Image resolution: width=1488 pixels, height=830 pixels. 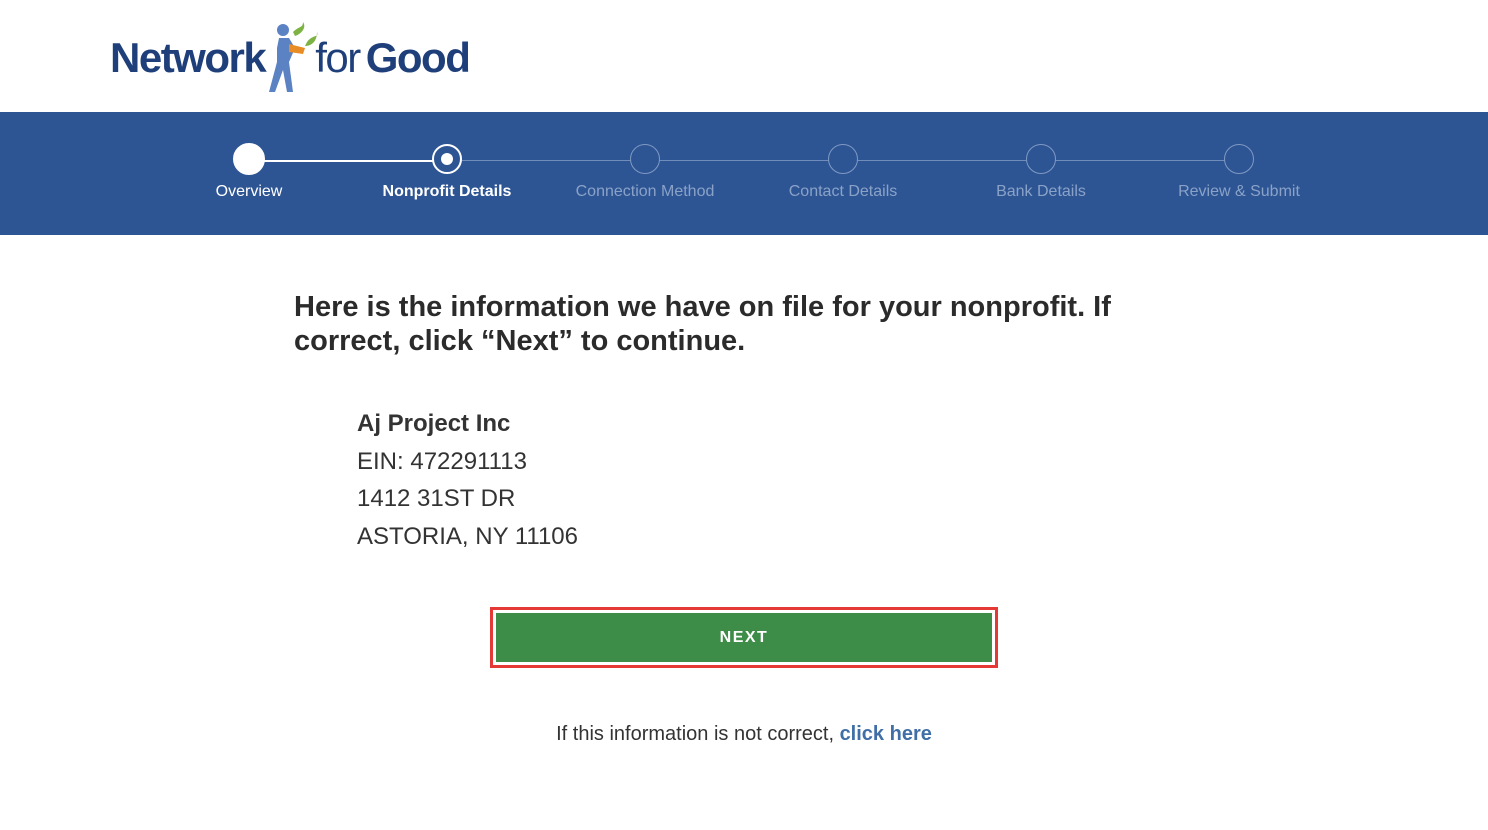 I want to click on logo-word-for: for, so click(x=338, y=57).